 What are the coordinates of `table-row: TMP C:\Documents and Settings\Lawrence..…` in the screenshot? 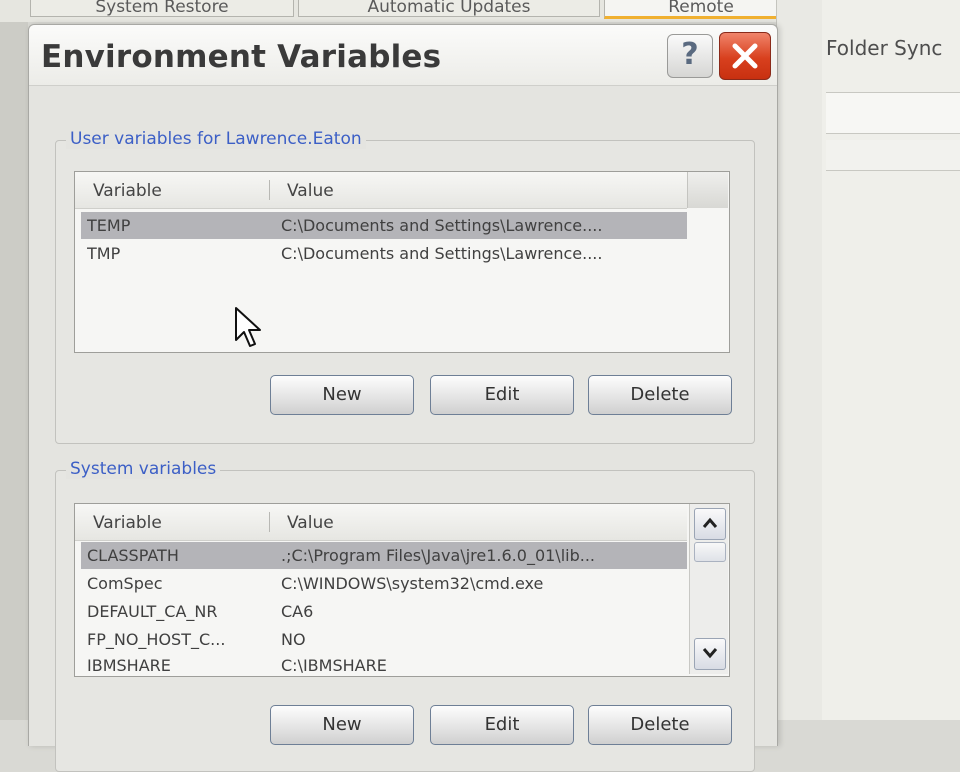 It's located at (384, 253).